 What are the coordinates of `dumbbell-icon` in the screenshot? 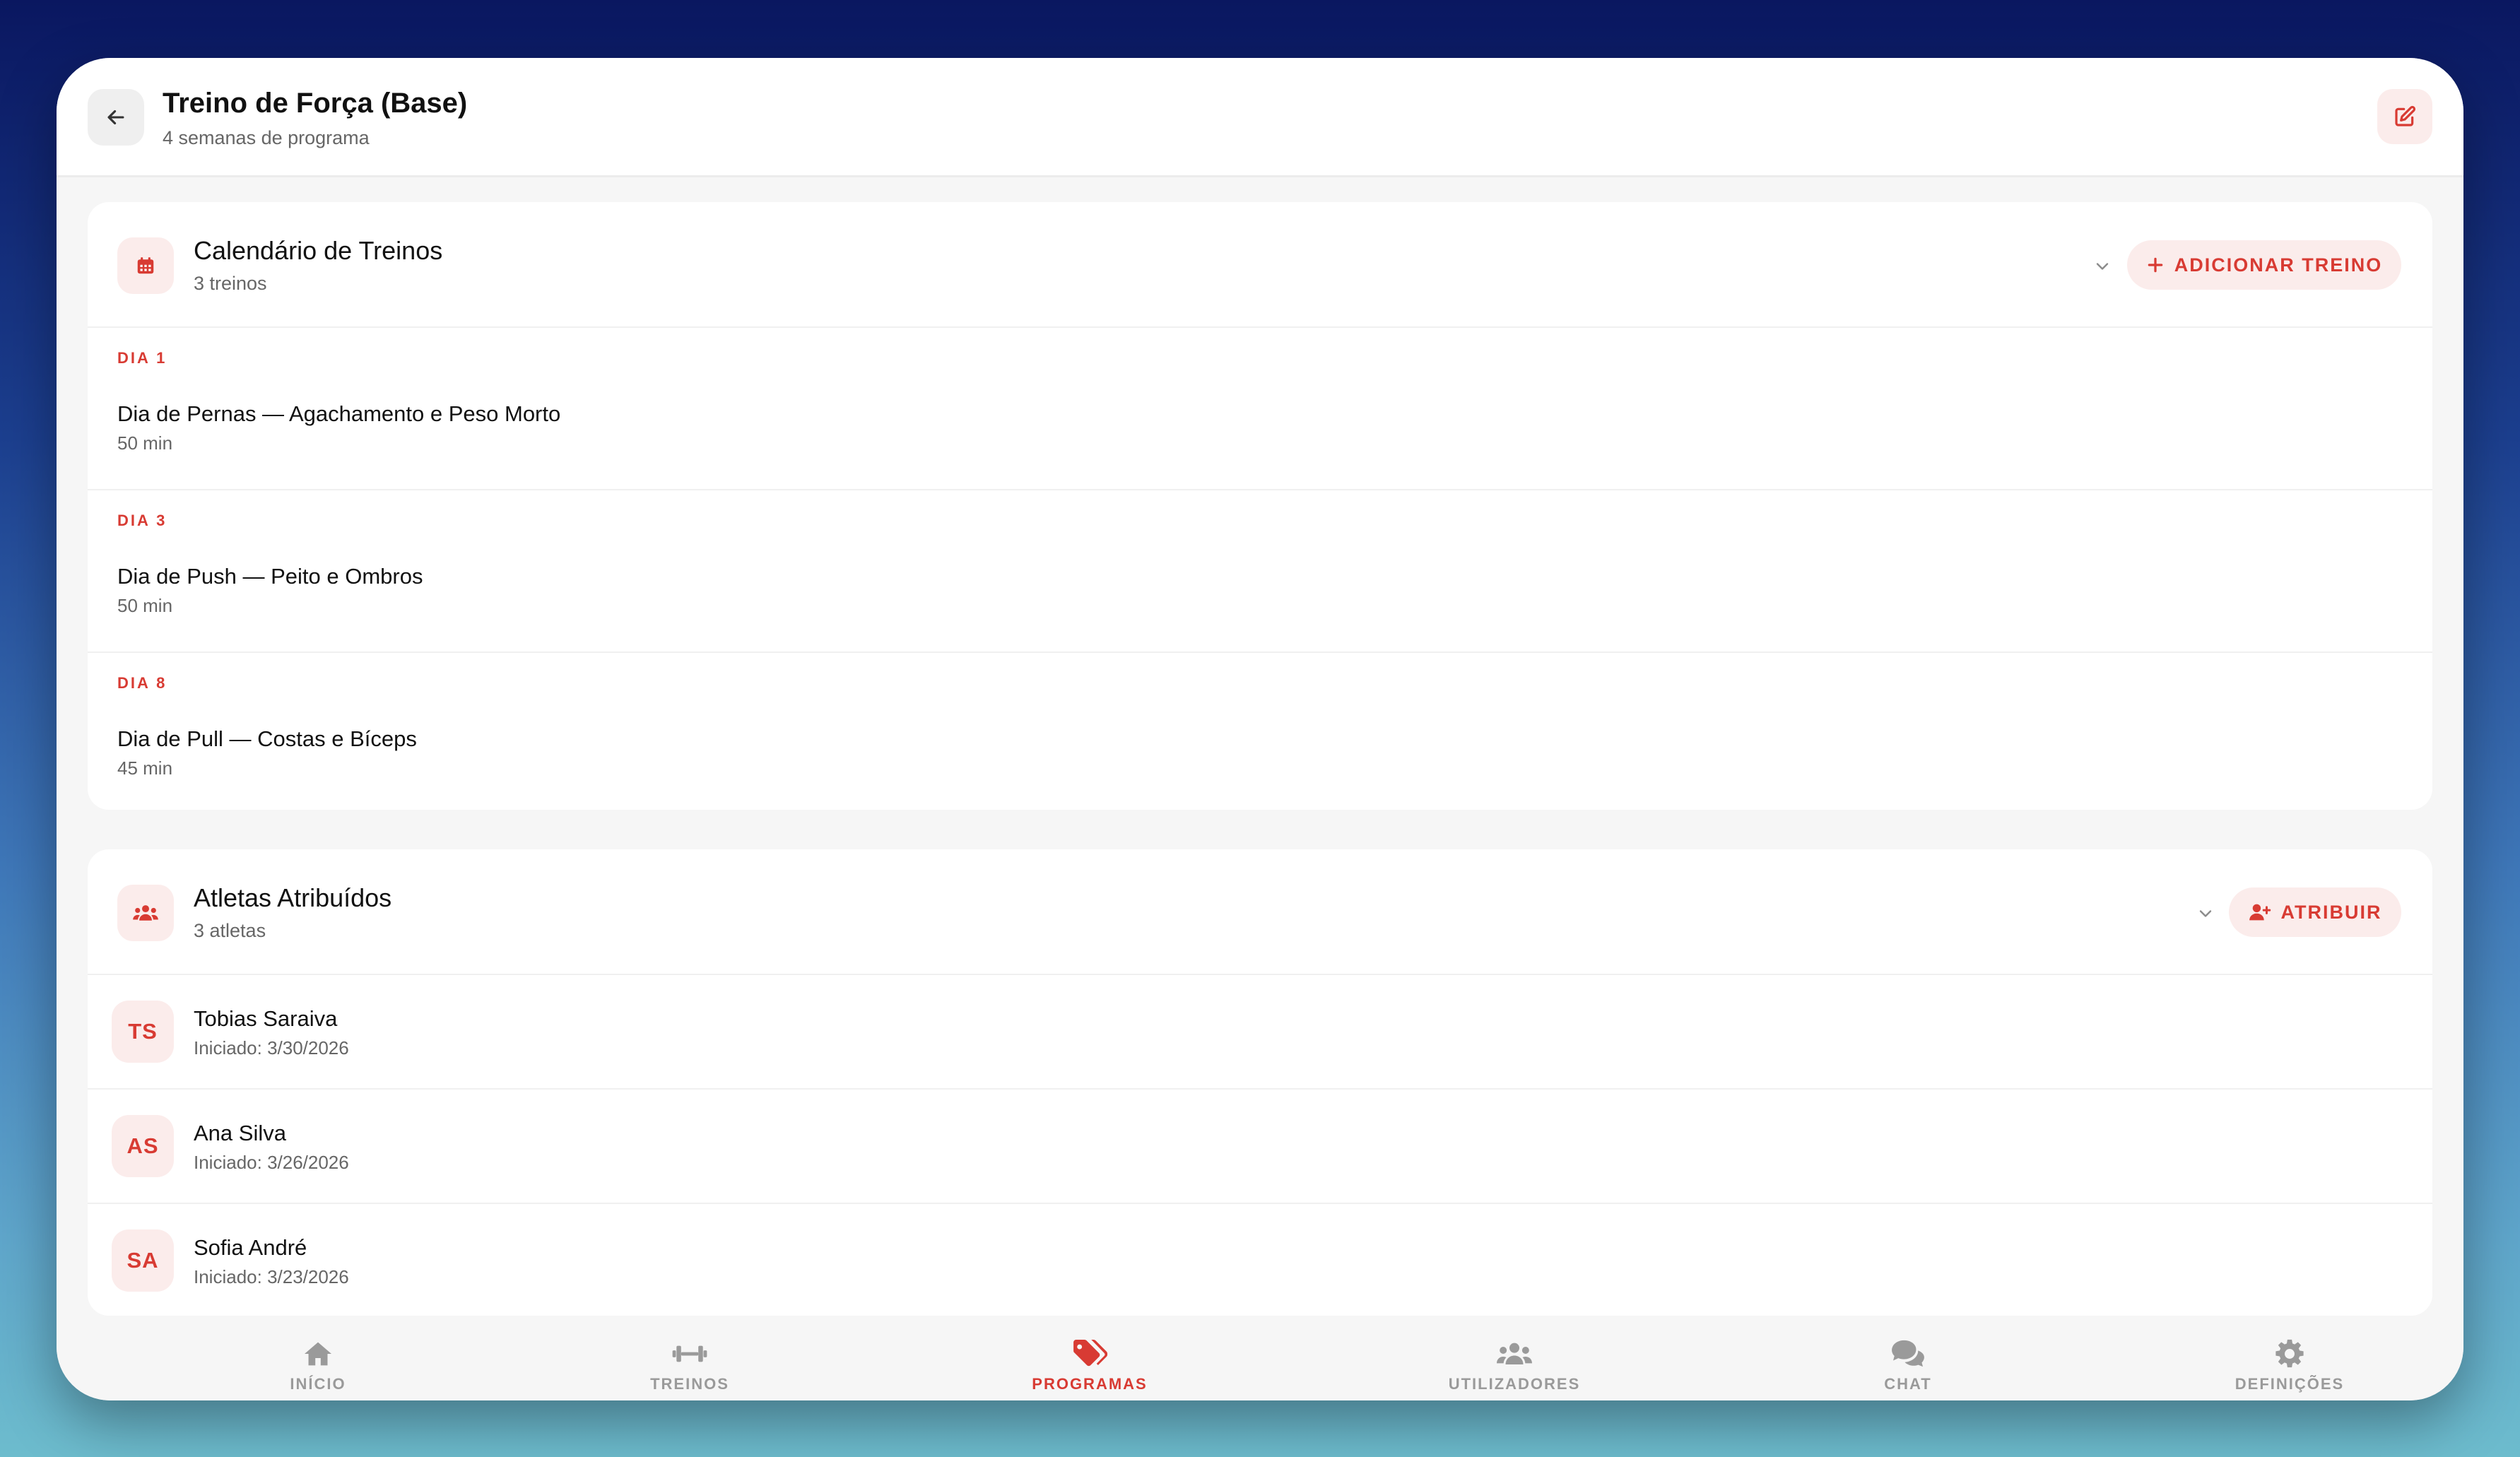 It's located at (690, 1353).